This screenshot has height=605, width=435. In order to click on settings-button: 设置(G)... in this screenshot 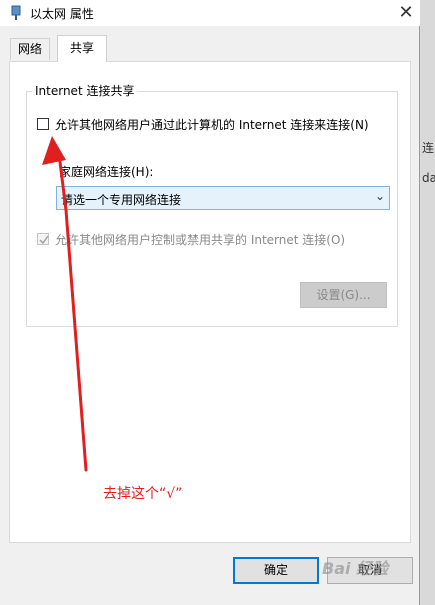, I will do `click(343, 295)`.